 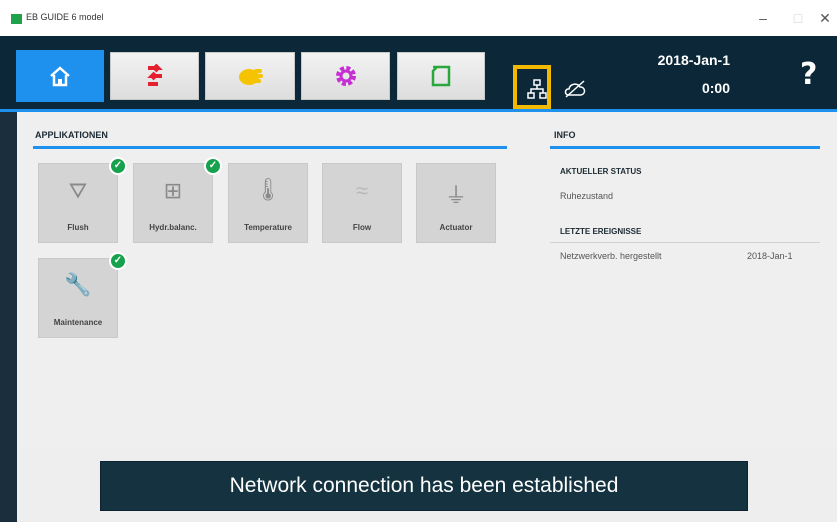 I want to click on app-tile-flow: ≈ Flow, so click(x=362, y=203).